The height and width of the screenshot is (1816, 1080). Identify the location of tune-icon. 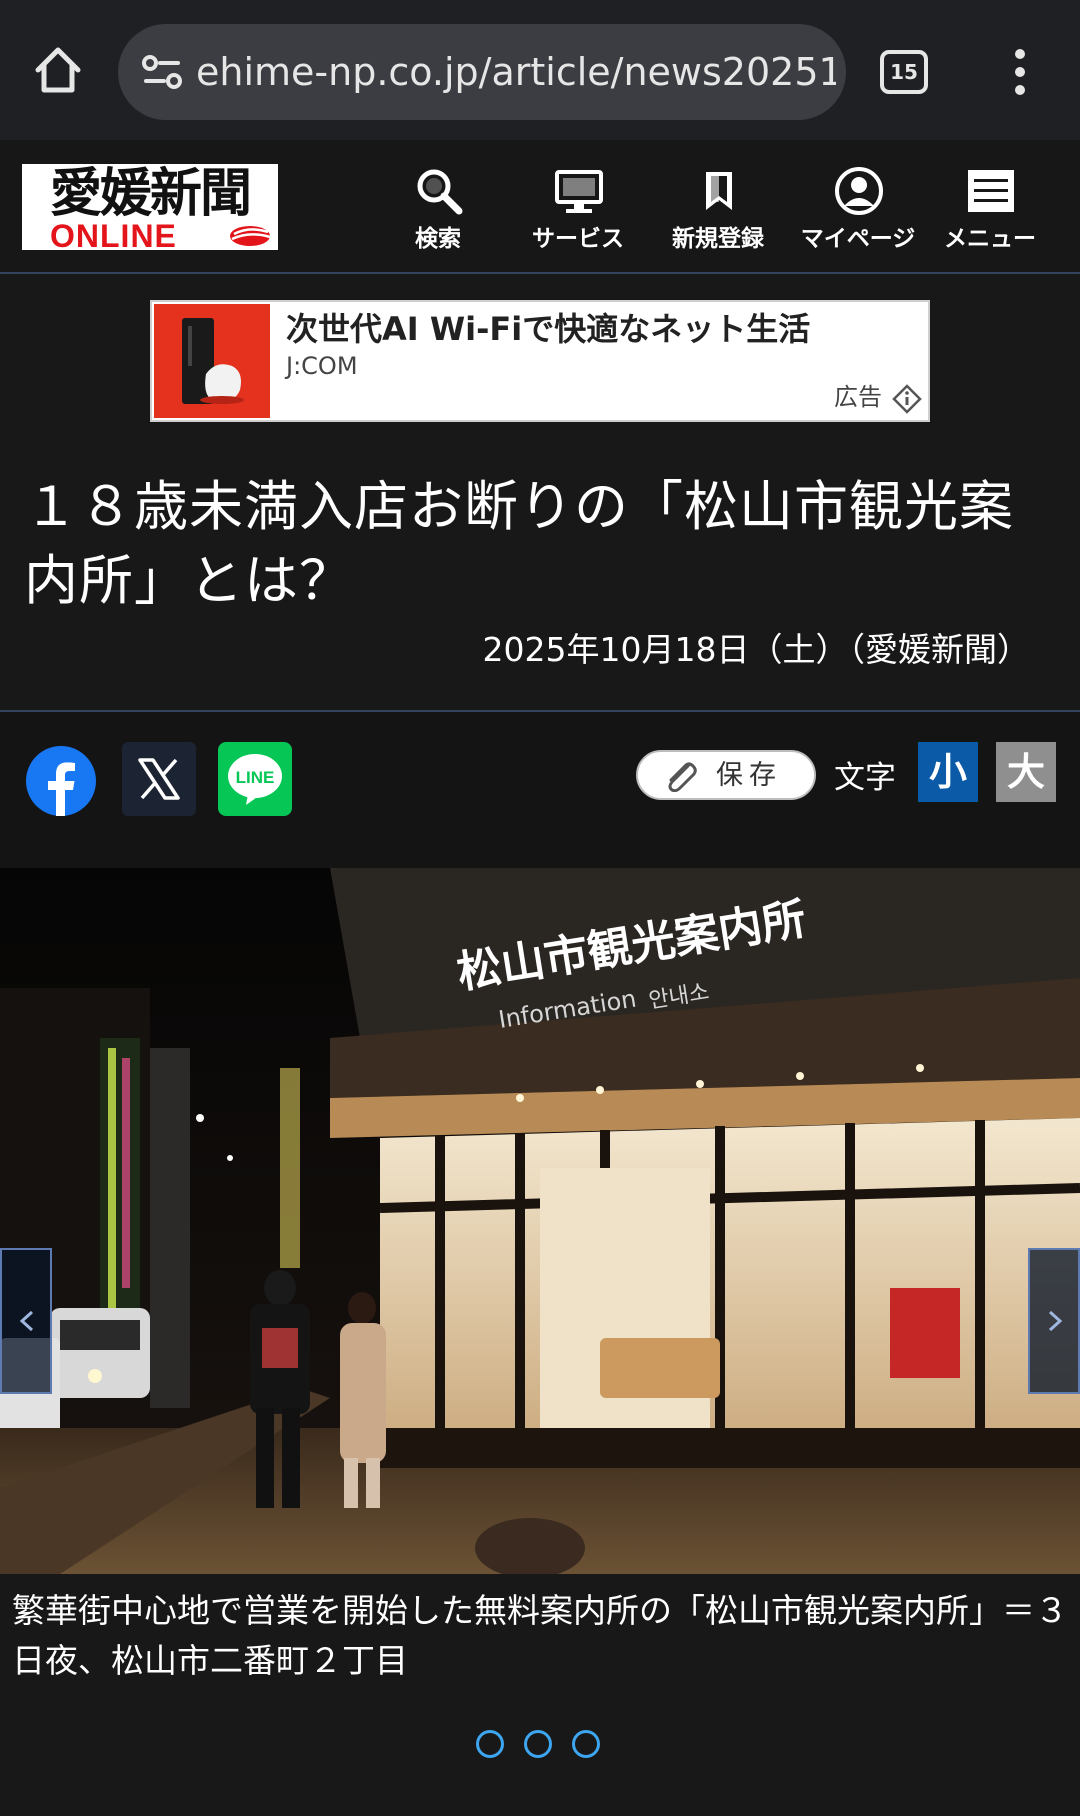
(162, 72).